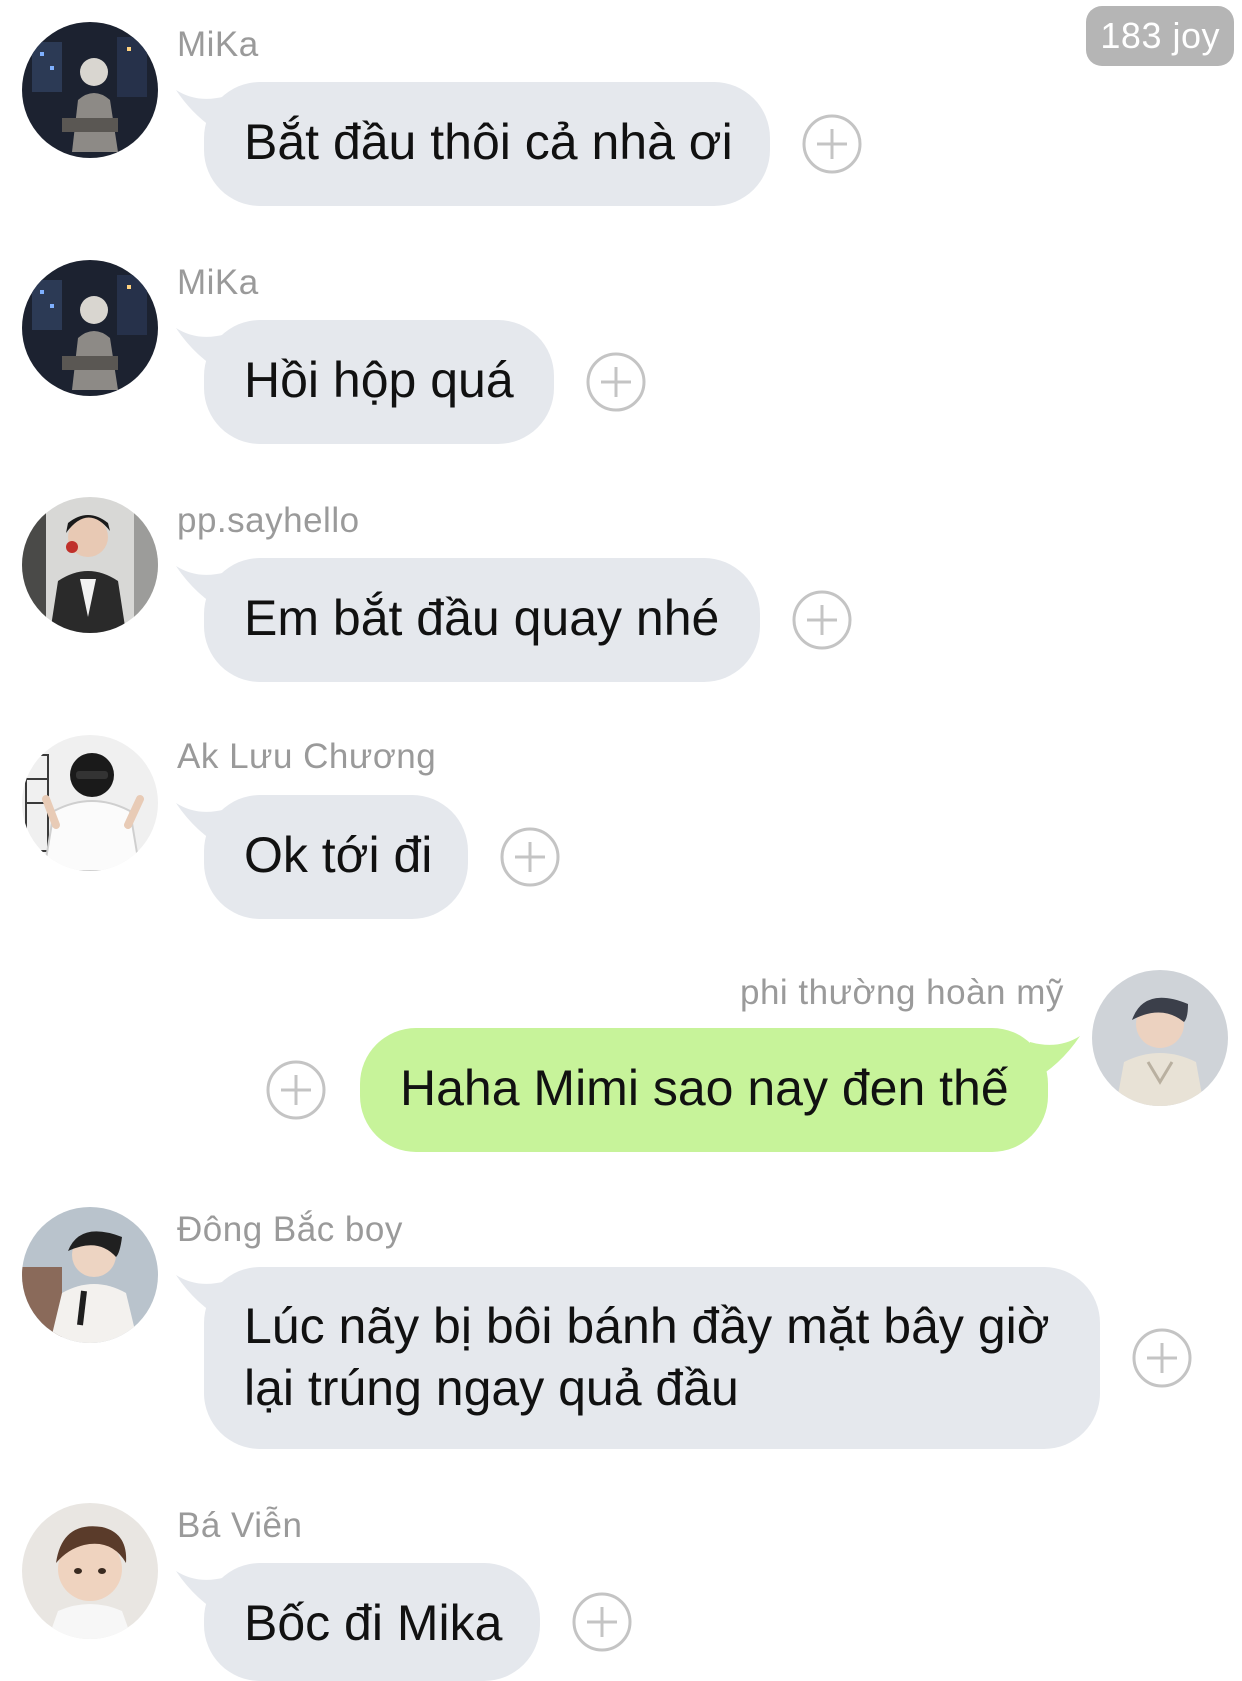 This screenshot has width=1242, height=1681. I want to click on message-bubble: Bốc đi Mika, so click(372, 1622).